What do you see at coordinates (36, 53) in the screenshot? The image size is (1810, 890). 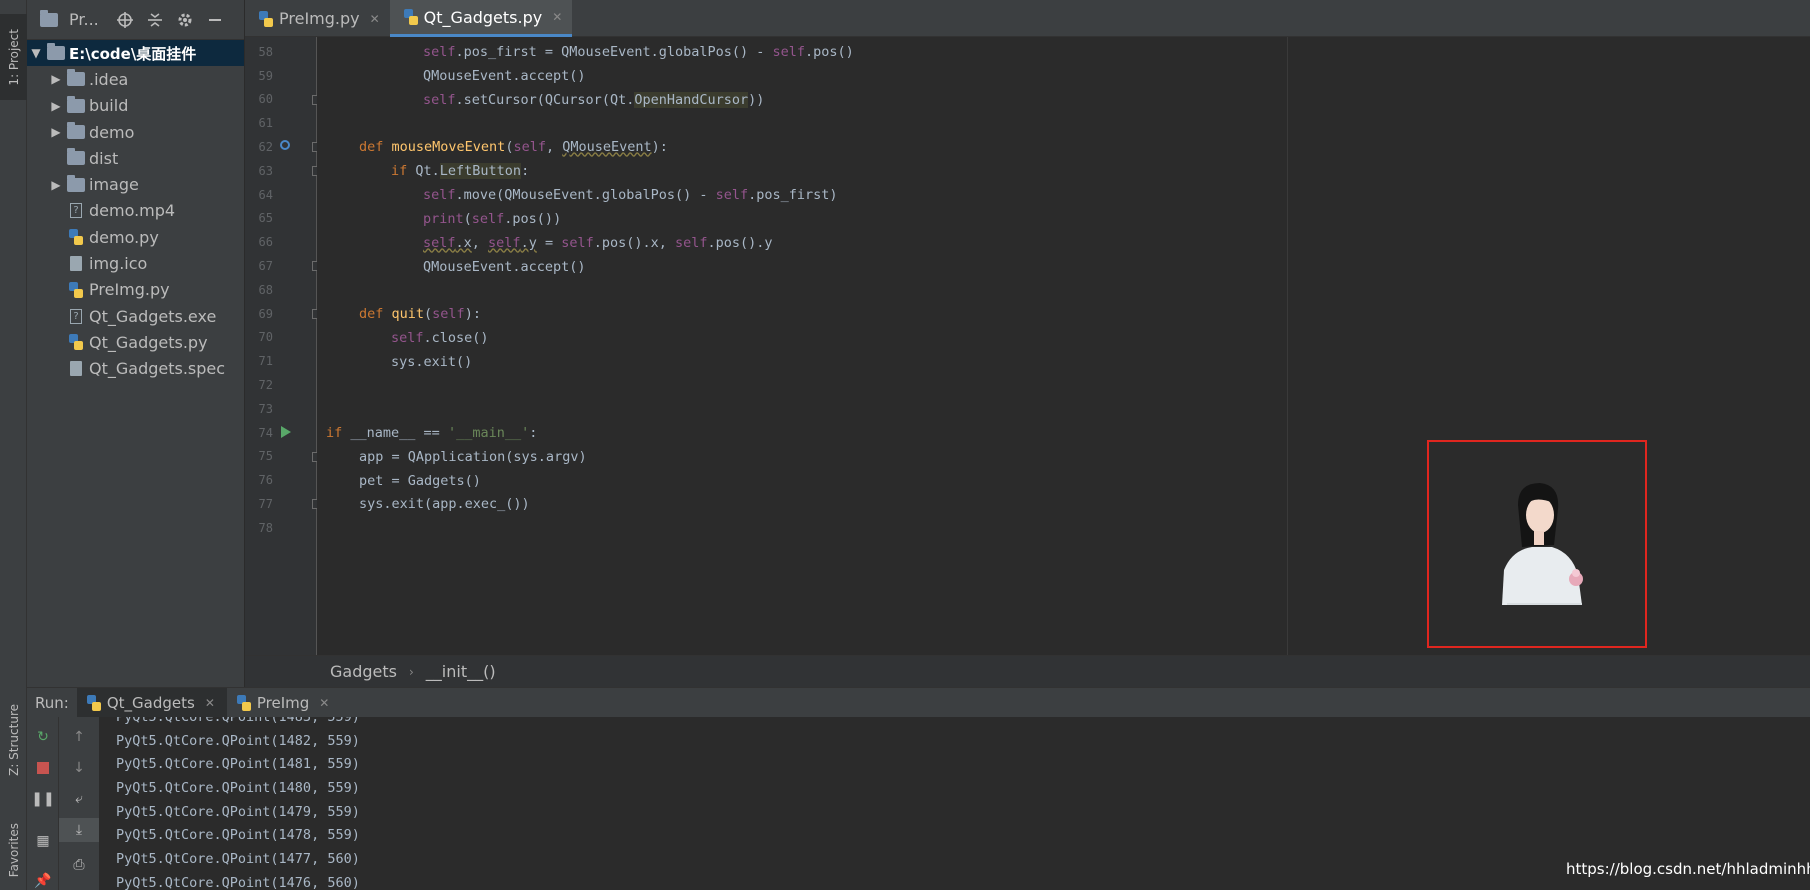 I see `chevron-down-icon: ▼` at bounding box center [36, 53].